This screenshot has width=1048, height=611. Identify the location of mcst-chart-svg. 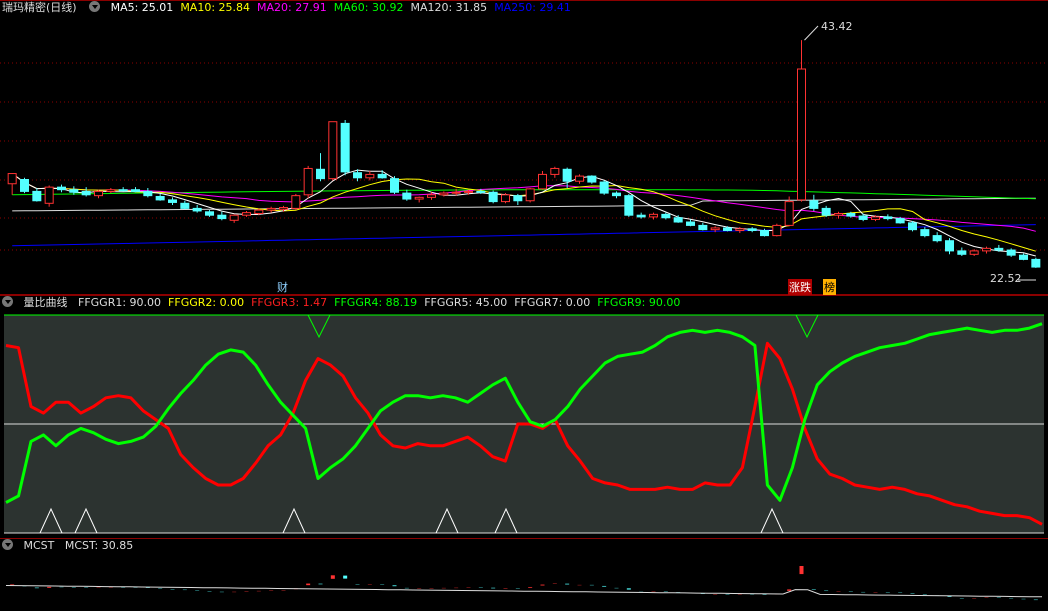
(524, 569).